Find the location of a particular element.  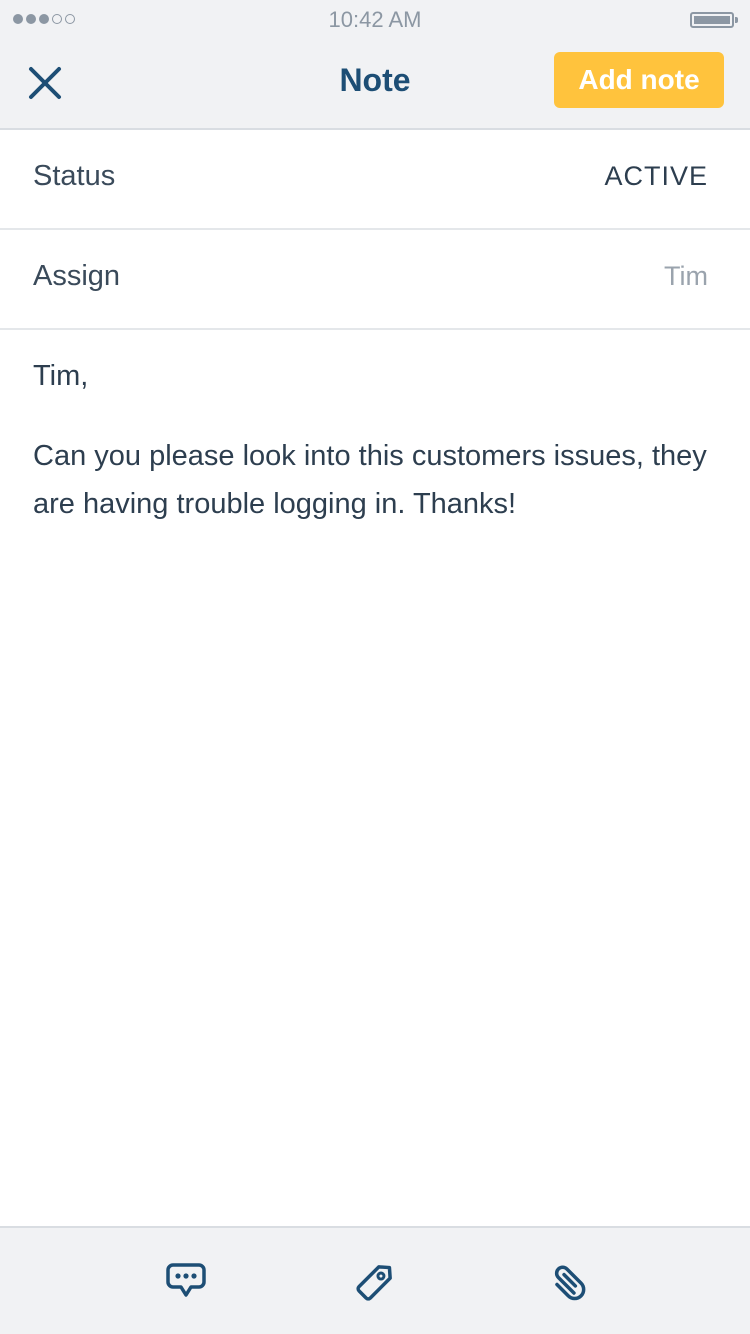

add-note-button: Add note is located at coordinates (639, 80).